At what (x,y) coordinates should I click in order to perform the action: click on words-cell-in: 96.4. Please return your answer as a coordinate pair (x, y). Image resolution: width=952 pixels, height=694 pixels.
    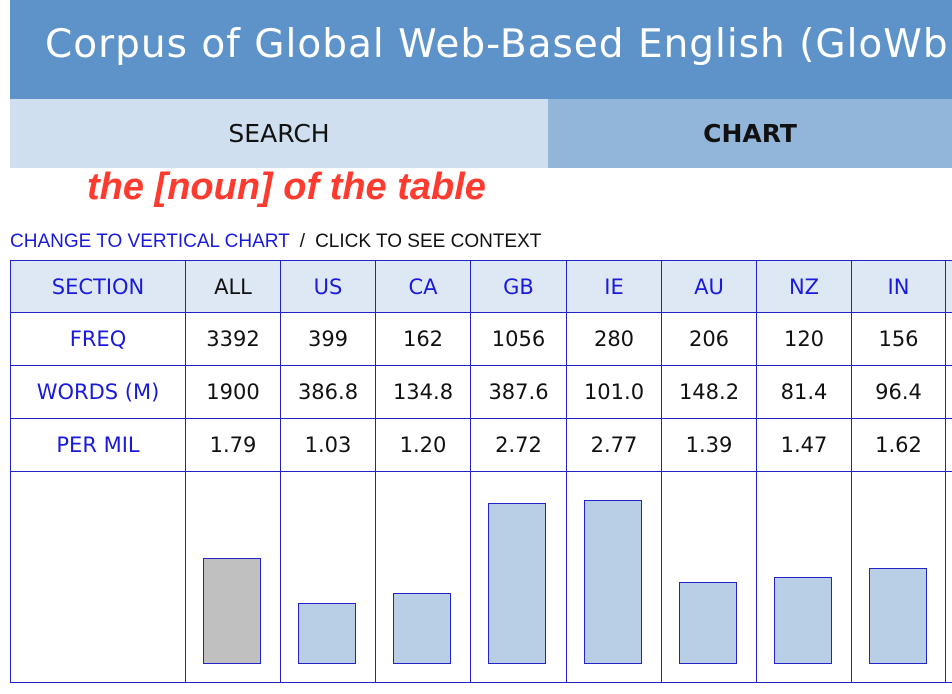
    Looking at the image, I should click on (898, 392).